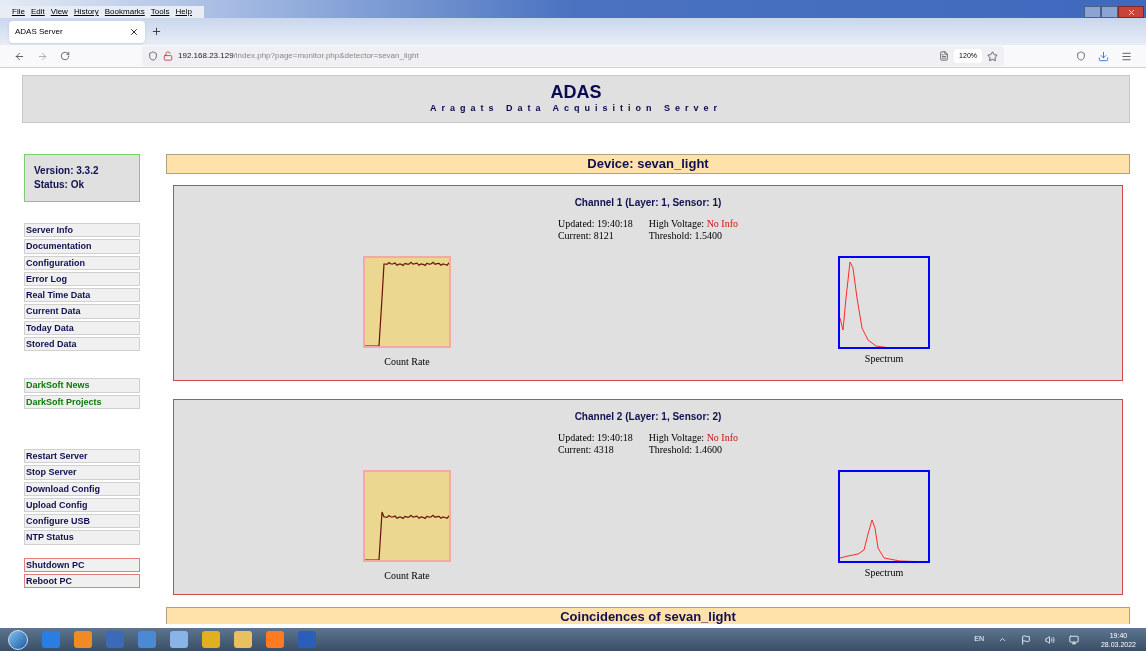 This screenshot has height=651, width=1146. What do you see at coordinates (18, 12) in the screenshot?
I see `menu-item: File` at bounding box center [18, 12].